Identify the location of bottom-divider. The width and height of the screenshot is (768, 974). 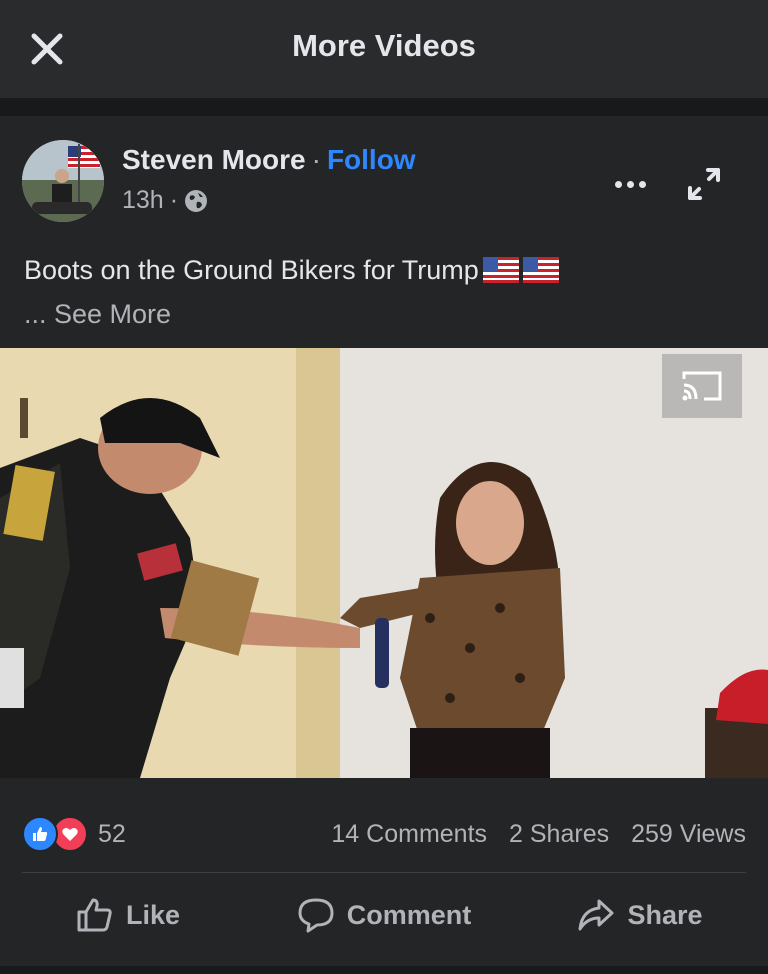
(384, 970).